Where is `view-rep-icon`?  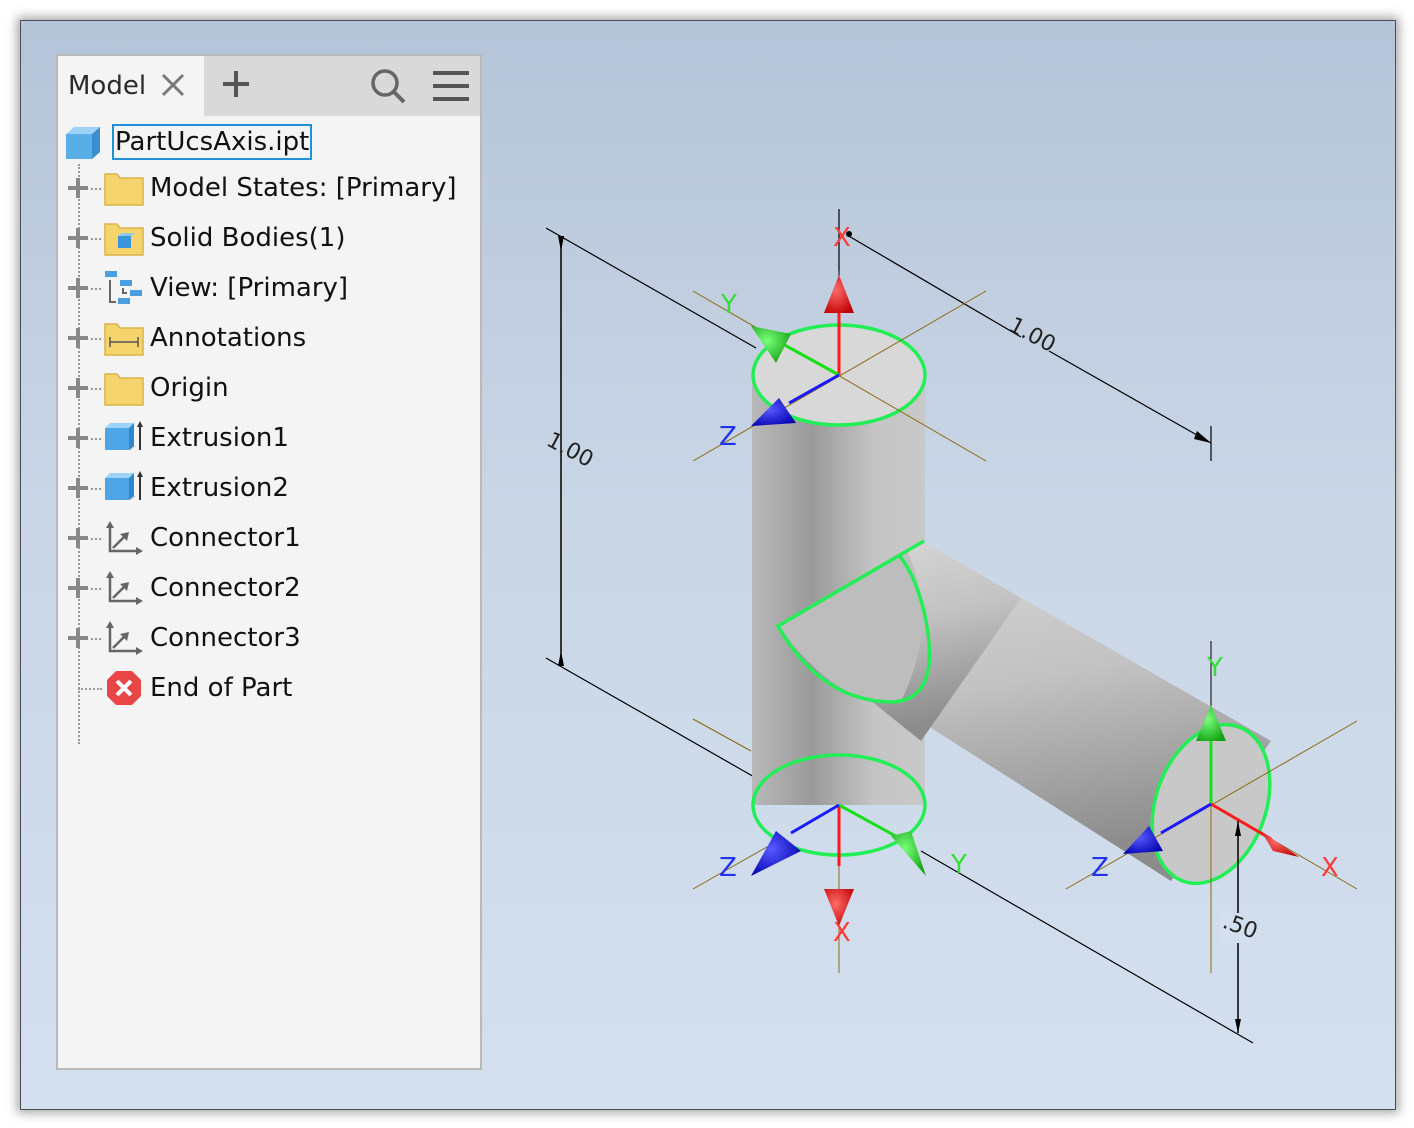 view-rep-icon is located at coordinates (123, 287).